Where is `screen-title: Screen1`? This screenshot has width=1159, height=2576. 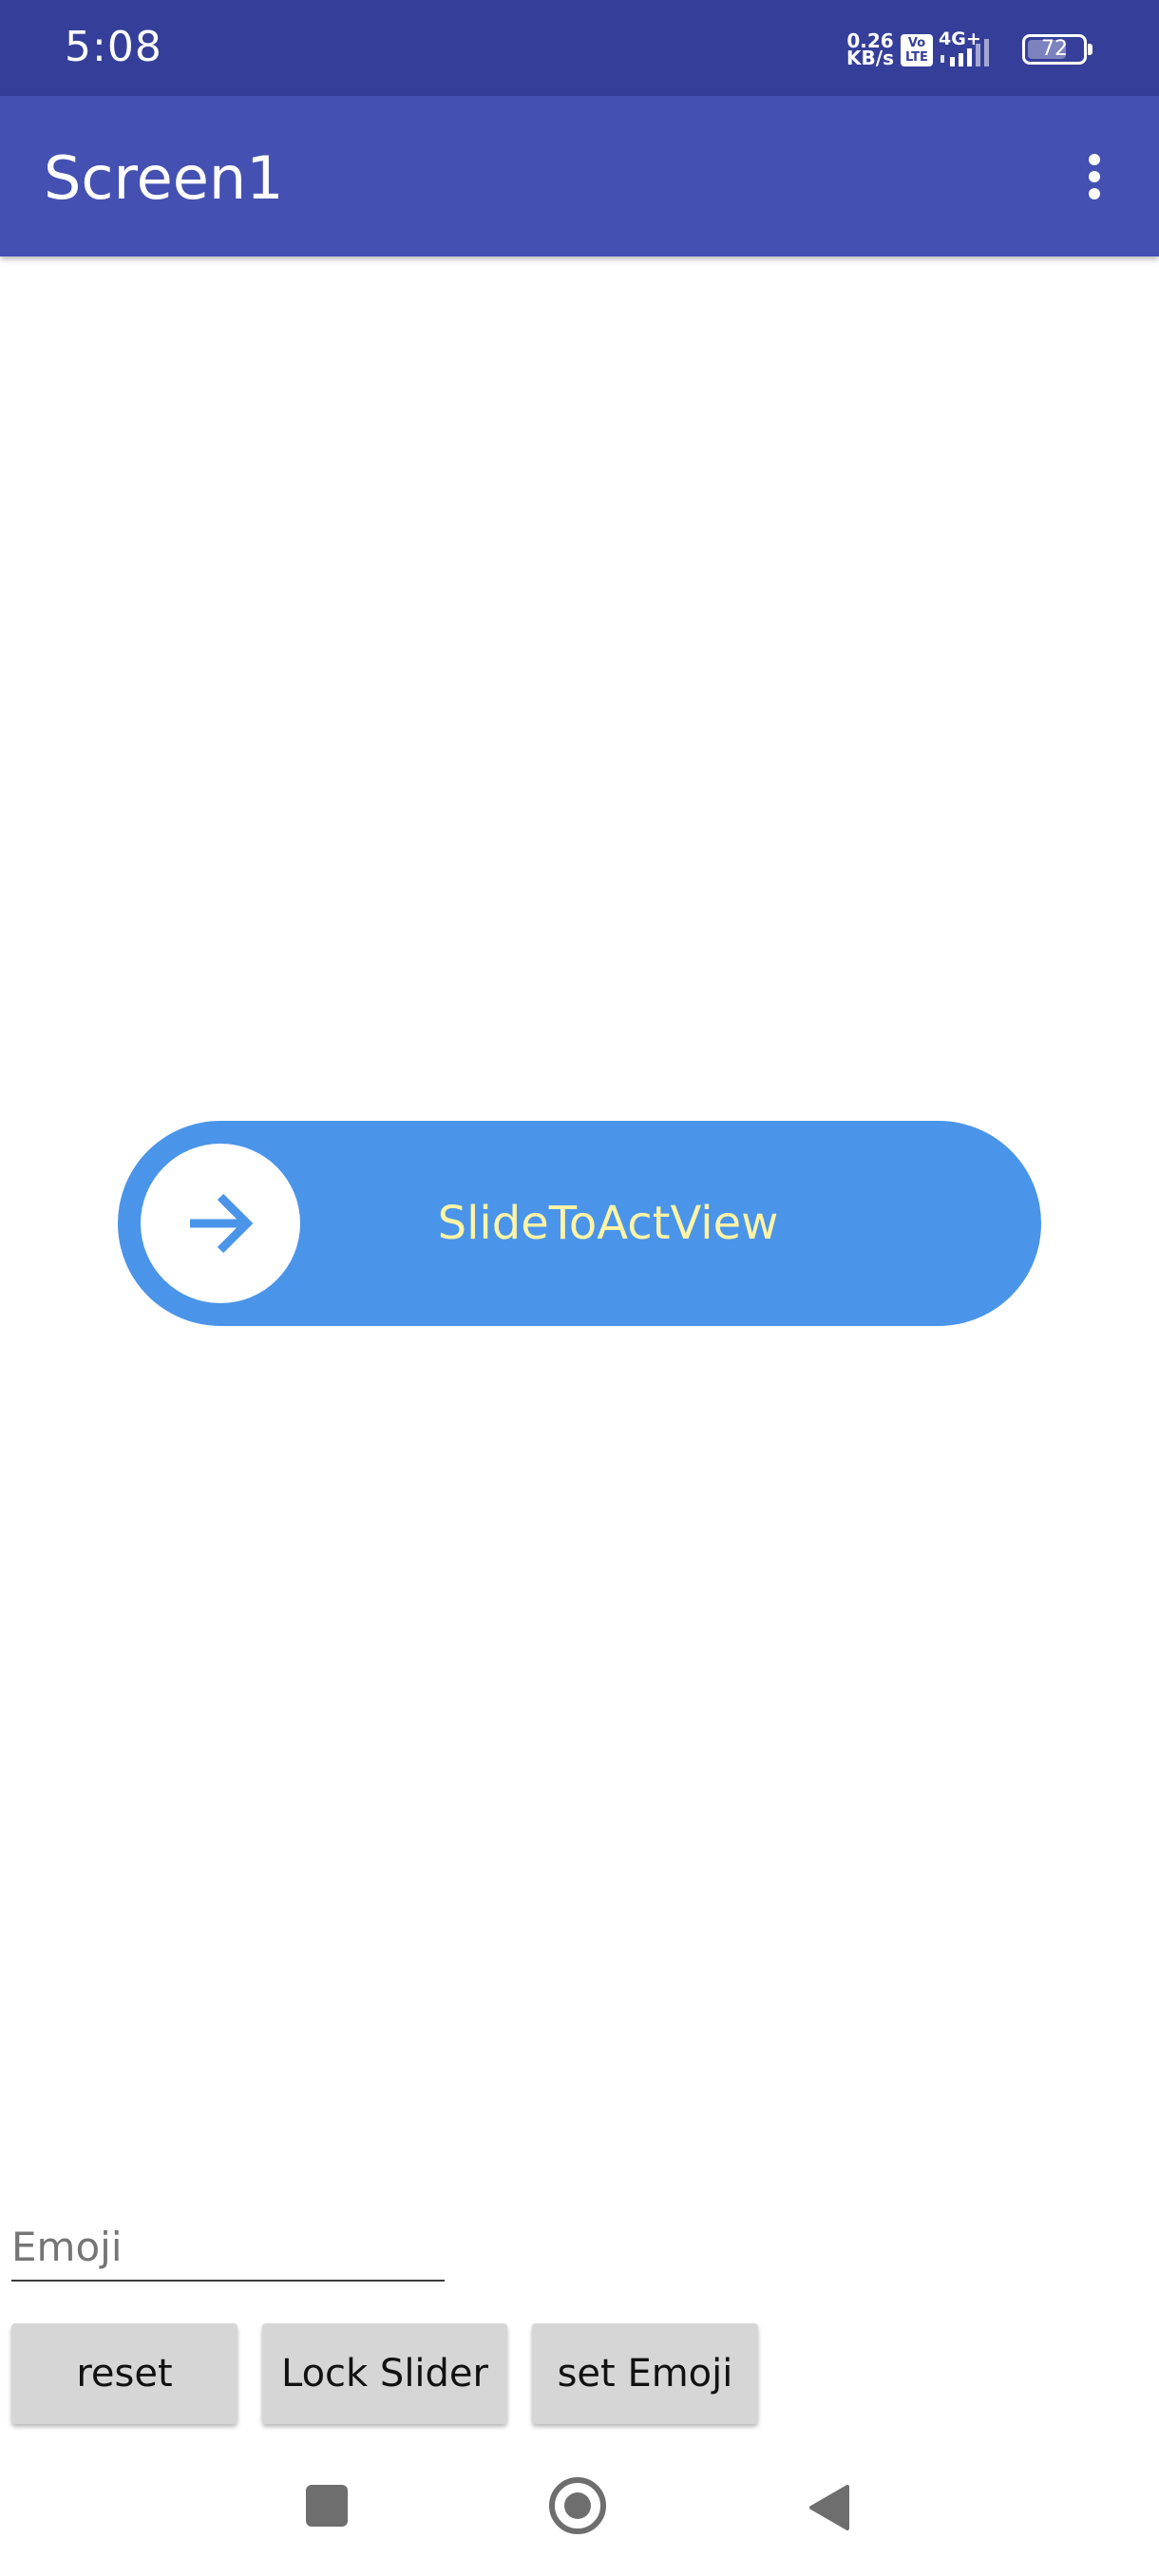 screen-title: Screen1 is located at coordinates (164, 178).